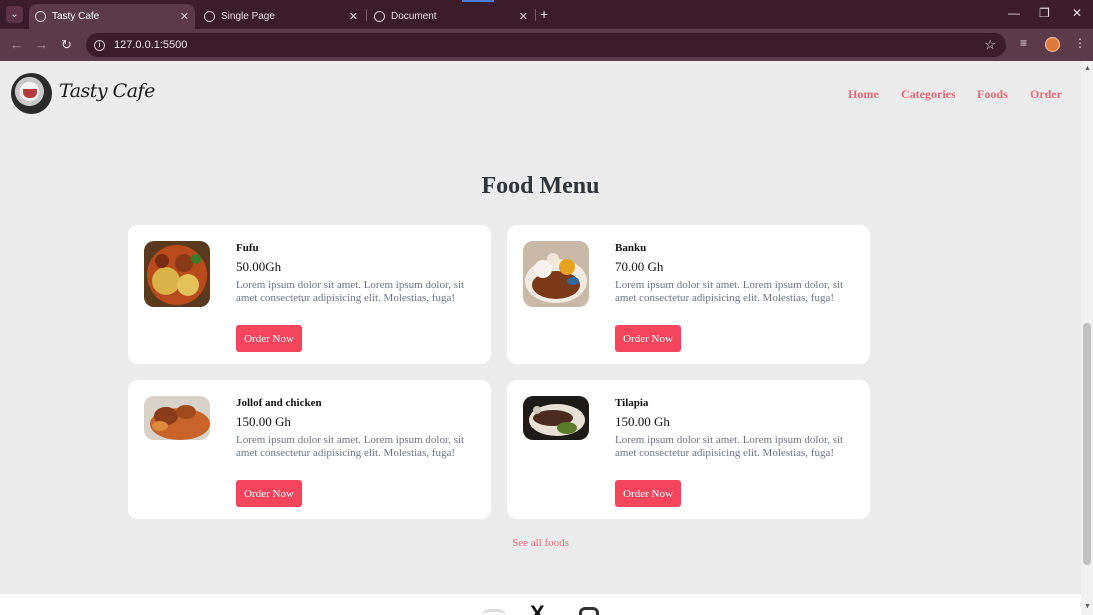 The height and width of the screenshot is (615, 1093). What do you see at coordinates (1044, 13) in the screenshot?
I see `restore-icon: ❐` at bounding box center [1044, 13].